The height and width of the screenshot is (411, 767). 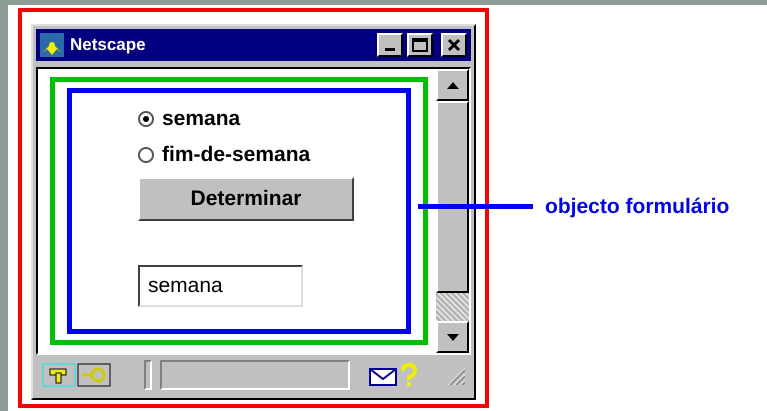 What do you see at coordinates (452, 307) in the screenshot?
I see `scroll-track` at bounding box center [452, 307].